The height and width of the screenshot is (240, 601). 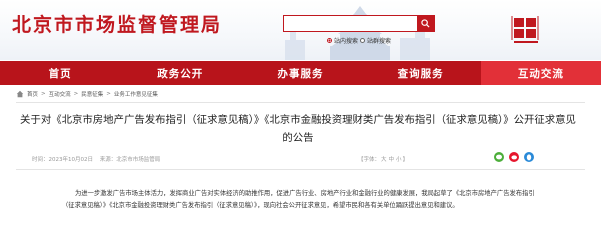 I want to click on main-nav: 首页 政务公开 办事服务 查询服务 互动交流, so click(x=300, y=73).